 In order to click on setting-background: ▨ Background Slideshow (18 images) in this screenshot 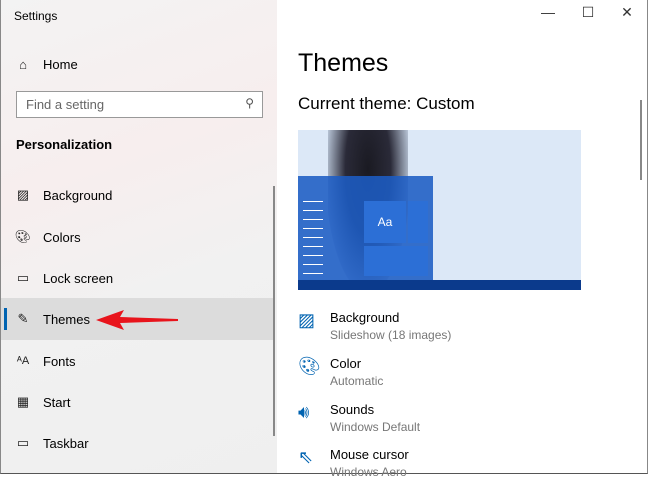, I will do `click(374, 326)`.